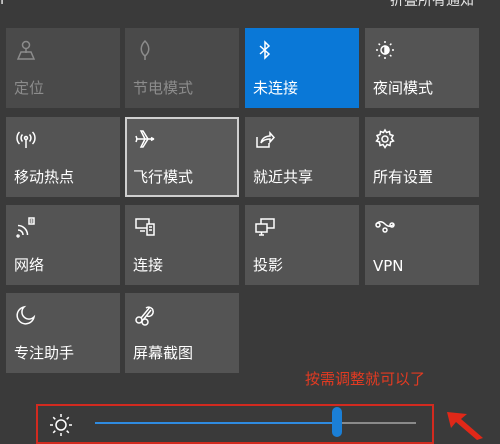  I want to click on project-icon, so click(265, 227).